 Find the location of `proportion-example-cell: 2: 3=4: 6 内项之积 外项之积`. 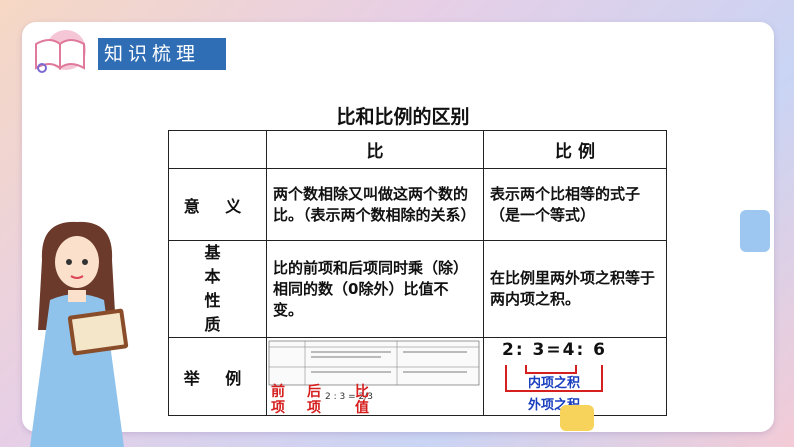

proportion-example-cell: 2: 3=4: 6 内项之积 外项之积 is located at coordinates (575, 376).